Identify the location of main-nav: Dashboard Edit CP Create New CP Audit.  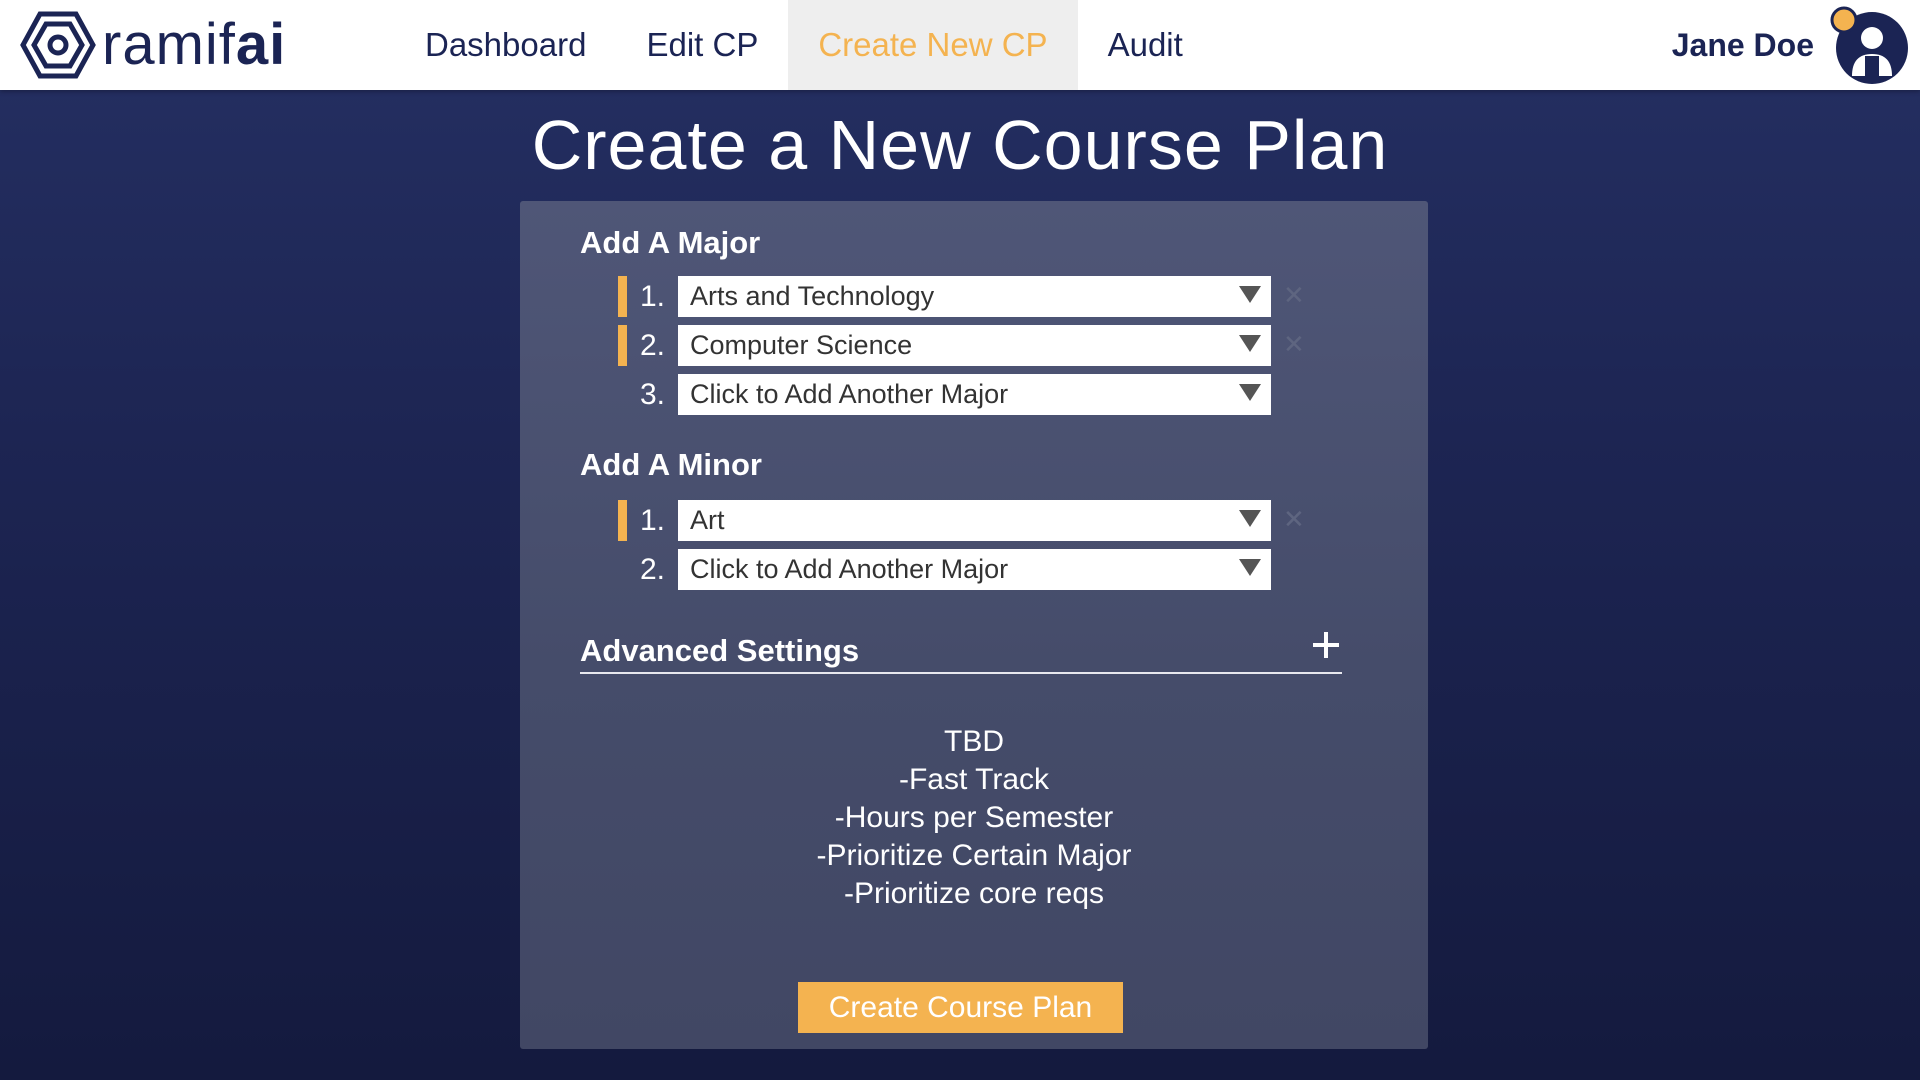
(804, 45).